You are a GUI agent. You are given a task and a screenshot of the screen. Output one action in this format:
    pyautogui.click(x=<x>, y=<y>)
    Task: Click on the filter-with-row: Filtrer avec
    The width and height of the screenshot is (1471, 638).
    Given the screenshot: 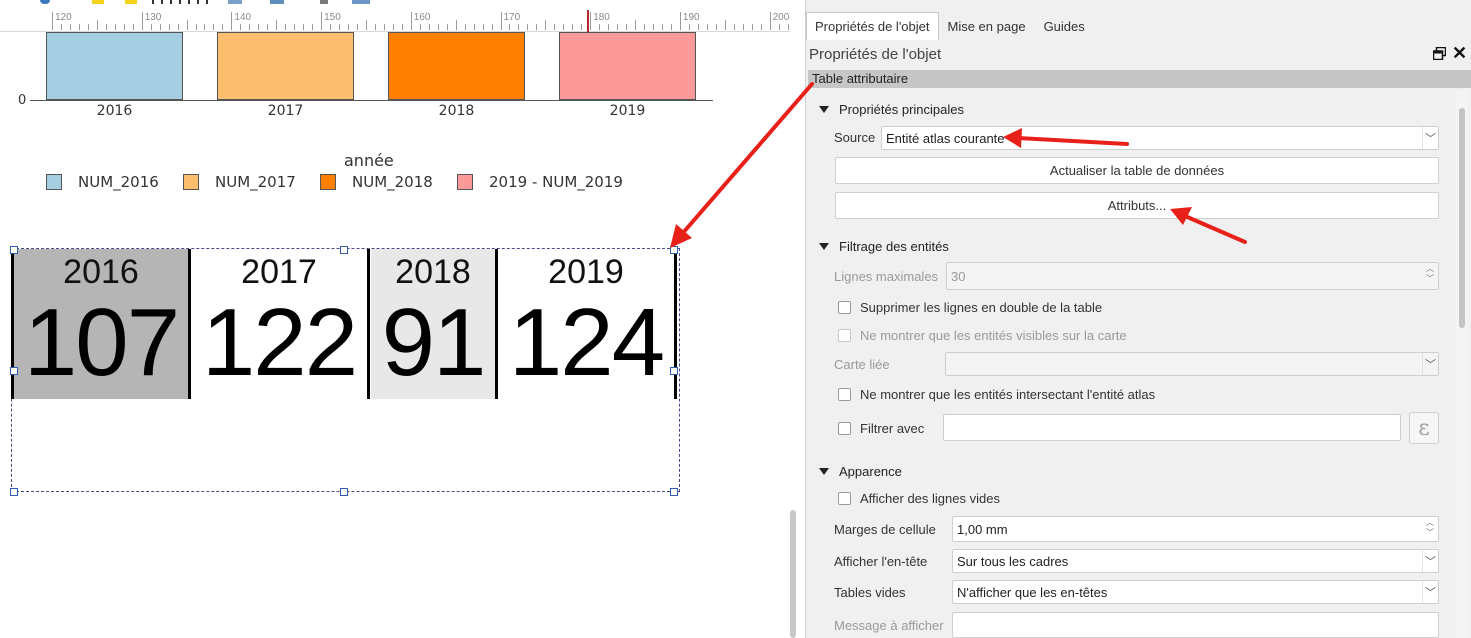 What is the action you would take?
    pyautogui.click(x=881, y=428)
    